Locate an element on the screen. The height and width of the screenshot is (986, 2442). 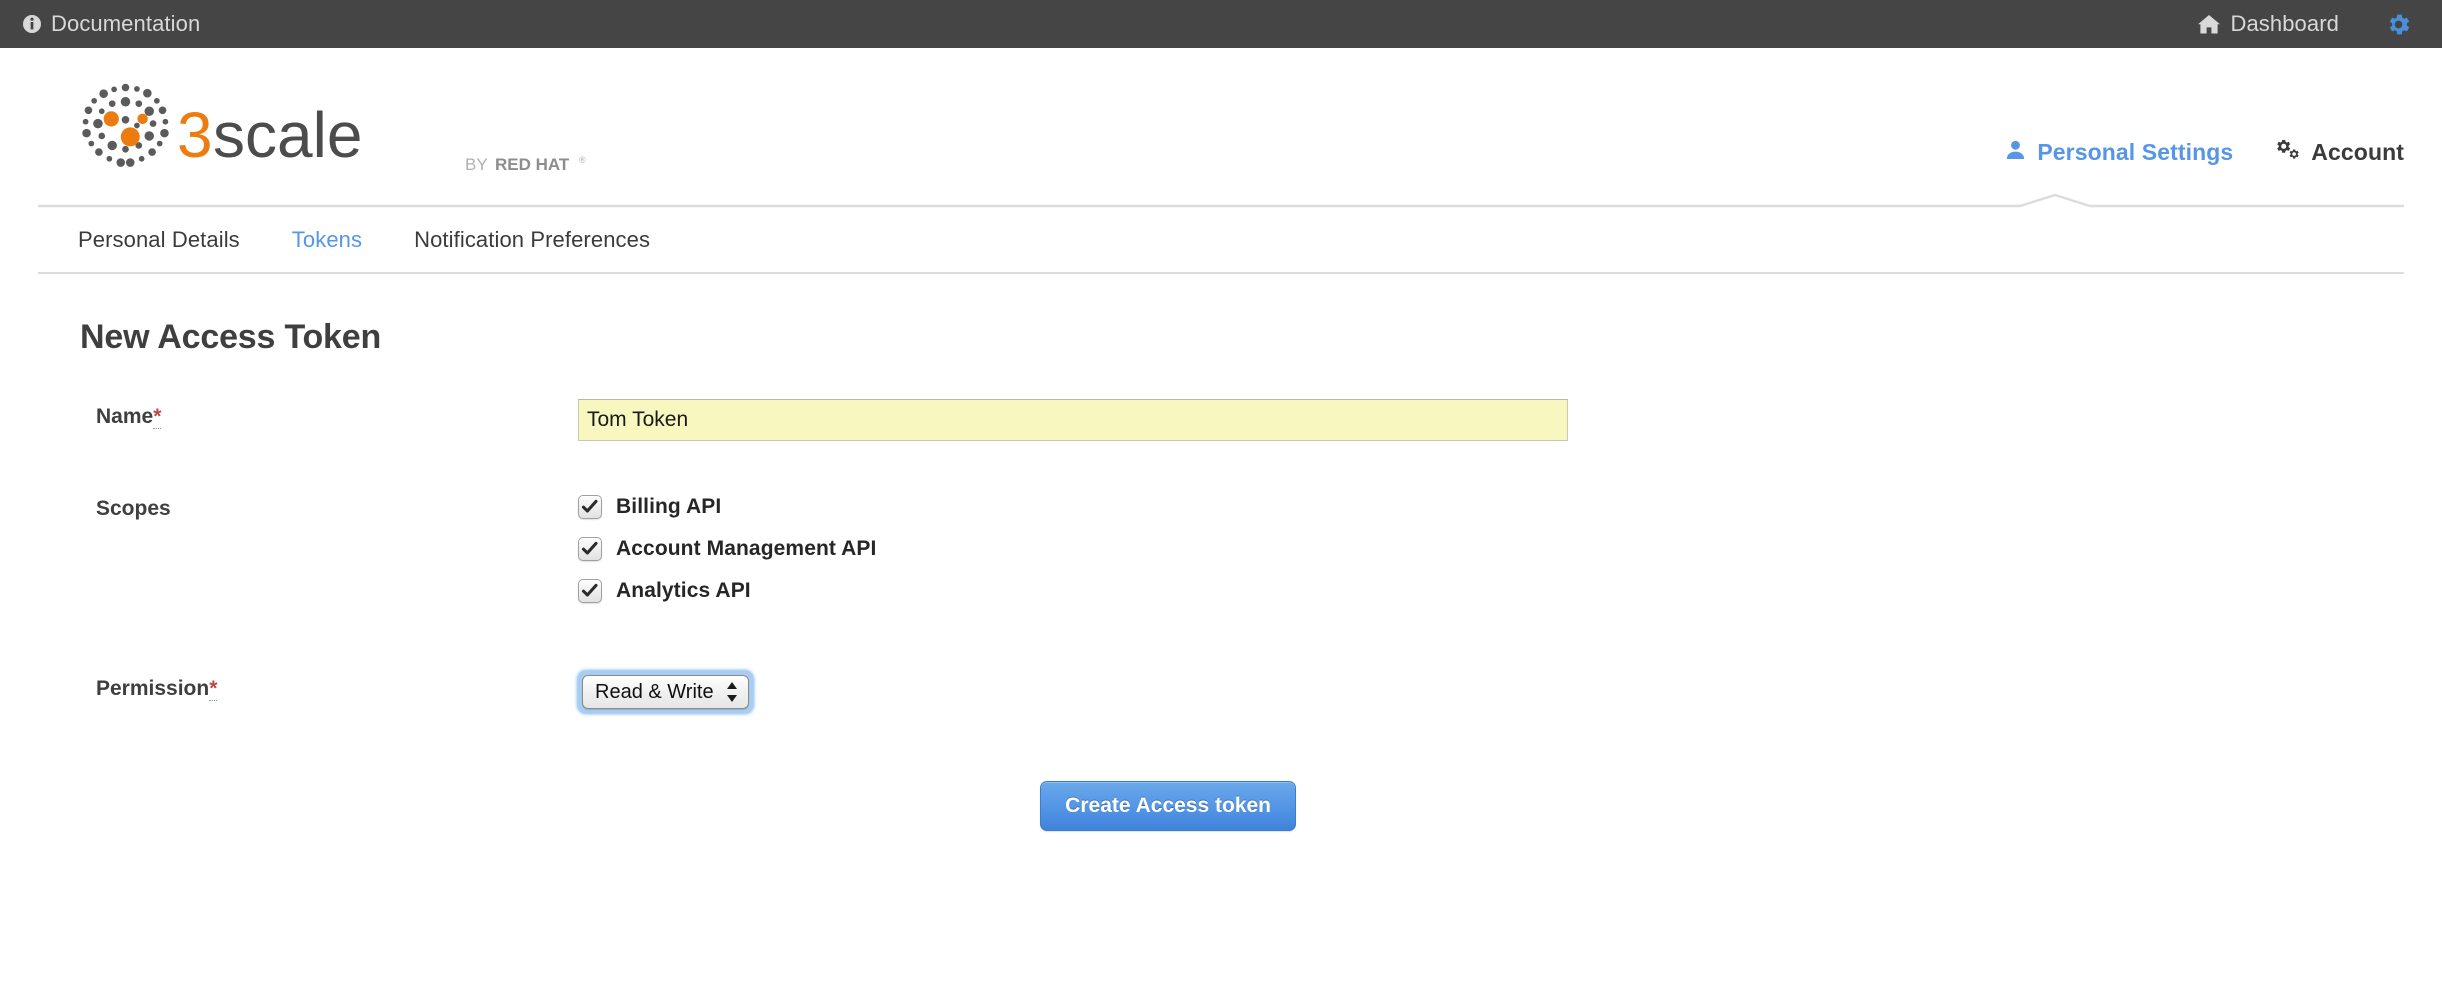
logo-wordmark: 3 scale BY RED HAT ® is located at coordinates (388, 139).